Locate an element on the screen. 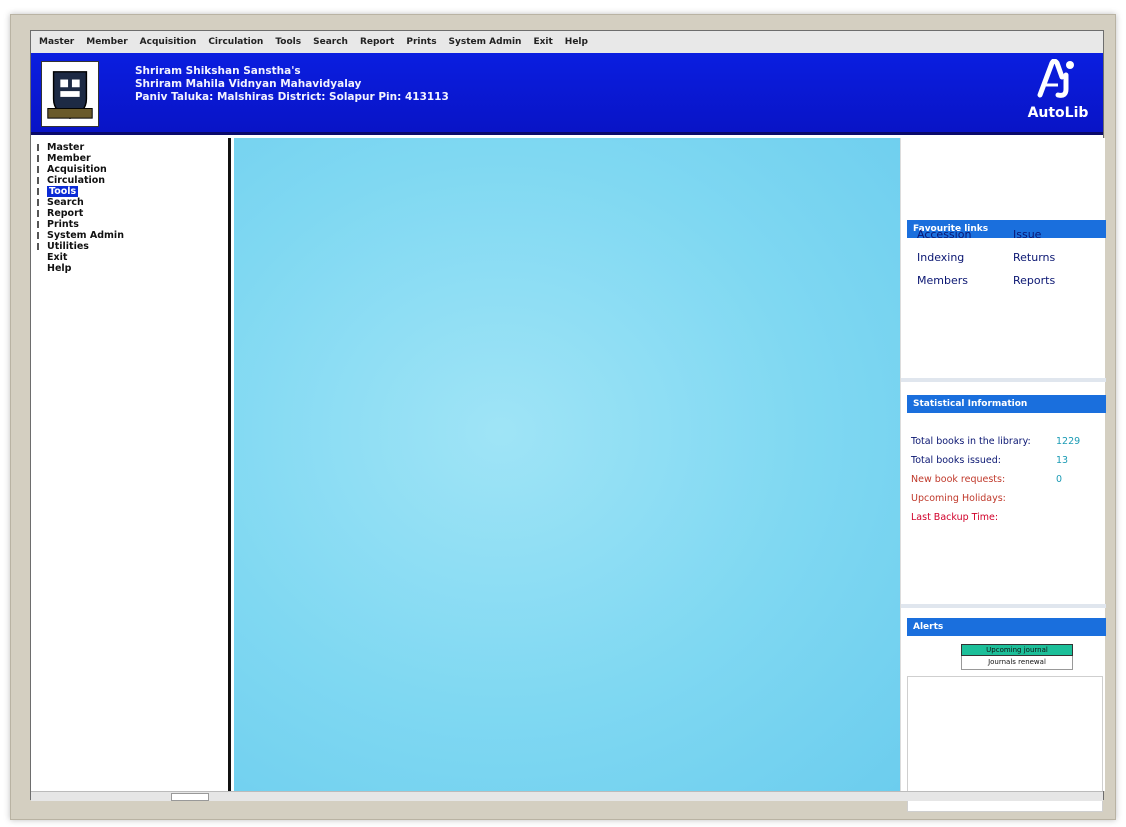 The width and height of the screenshot is (1126, 827). nav-master: Master is located at coordinates (132, 147).